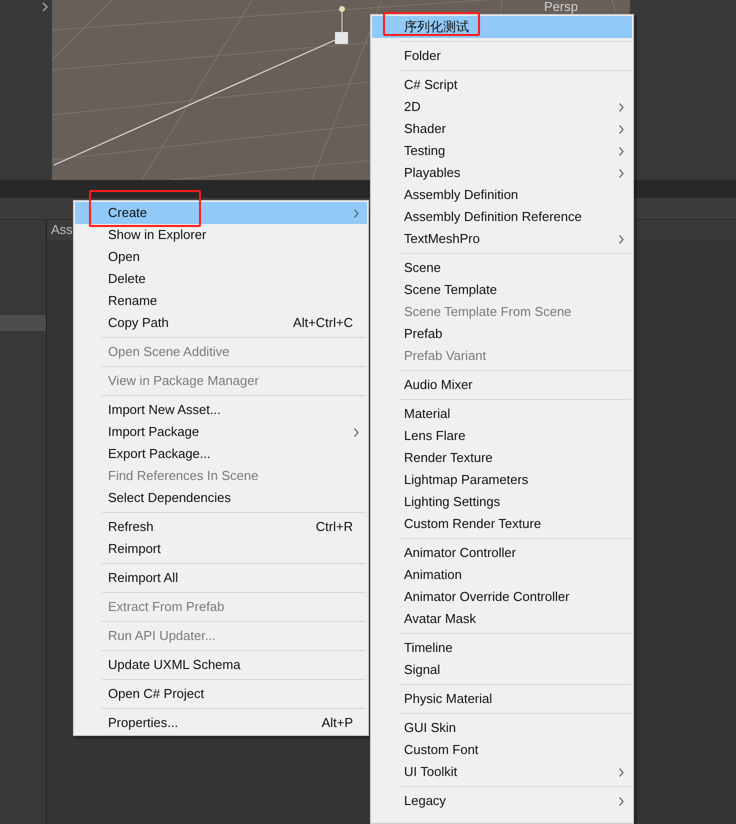  Describe the element at coordinates (221, 301) in the screenshot. I see `menu-item: Rename` at that location.